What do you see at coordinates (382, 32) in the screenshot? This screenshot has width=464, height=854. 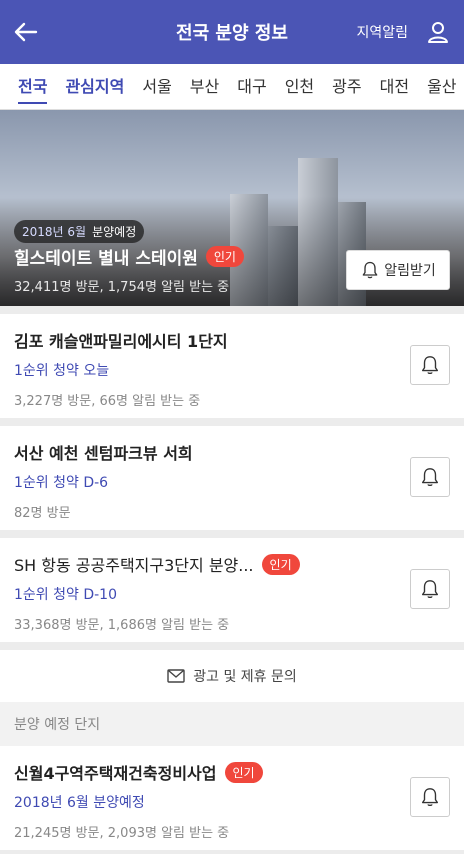 I see `region-alert-button: 지역알림` at bounding box center [382, 32].